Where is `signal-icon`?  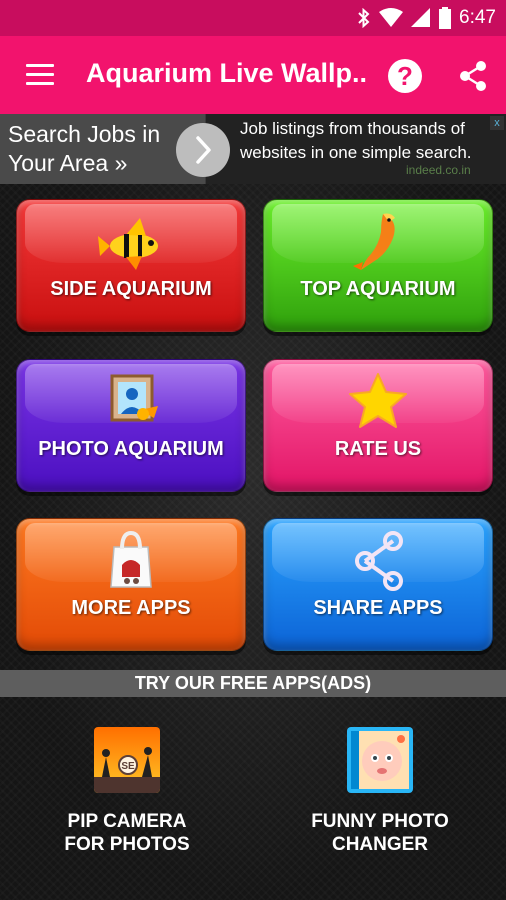
signal-icon is located at coordinates (421, 17).